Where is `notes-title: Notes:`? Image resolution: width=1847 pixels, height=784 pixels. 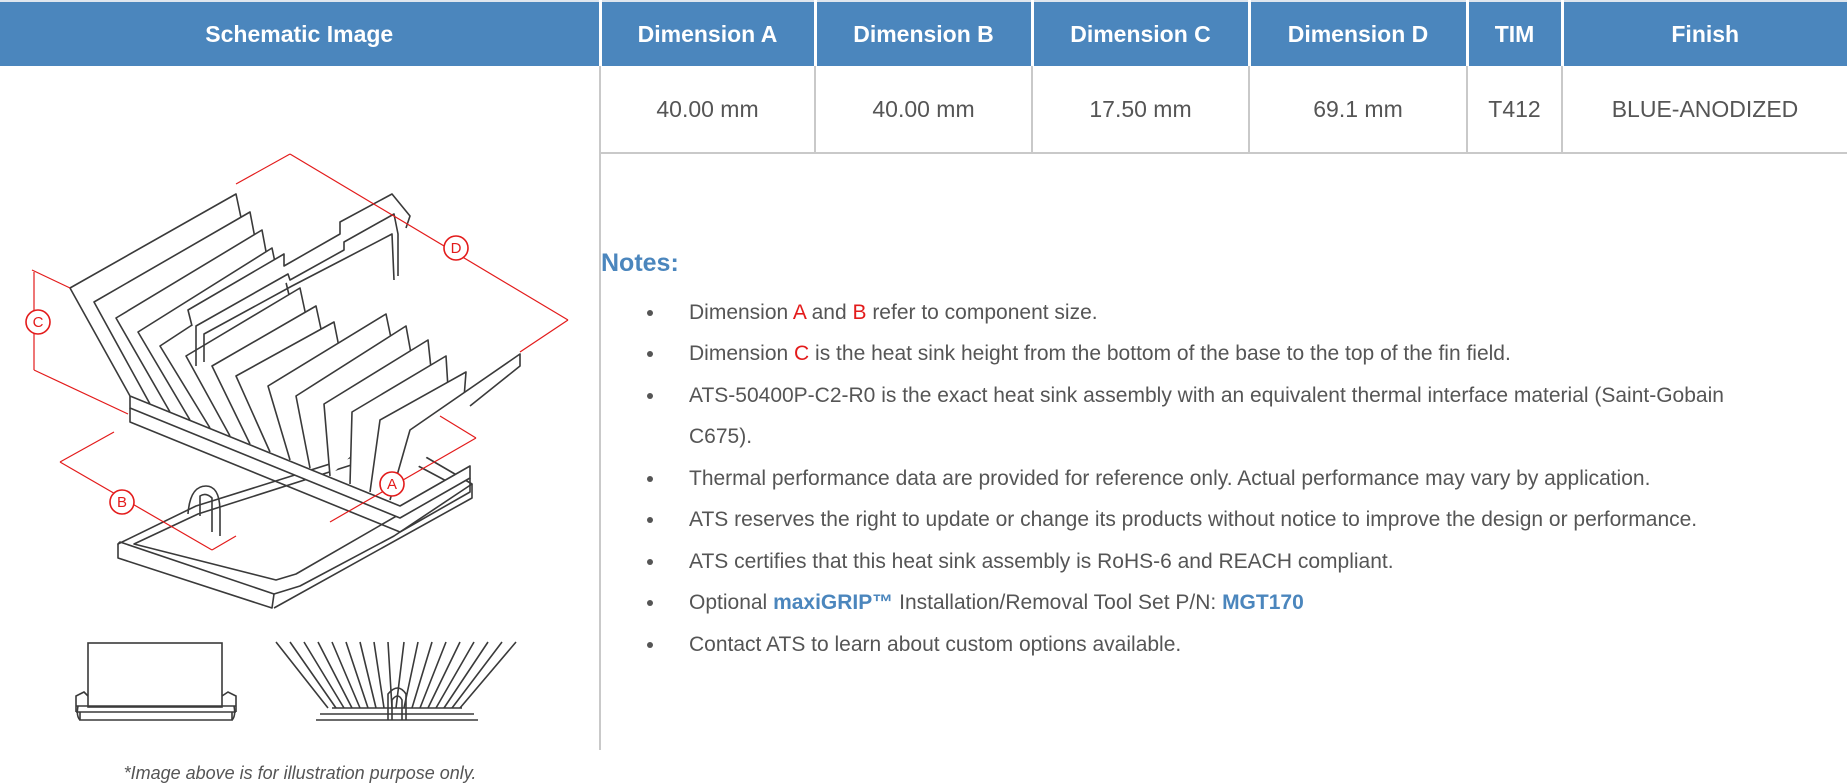
notes-title: Notes: is located at coordinates (640, 262).